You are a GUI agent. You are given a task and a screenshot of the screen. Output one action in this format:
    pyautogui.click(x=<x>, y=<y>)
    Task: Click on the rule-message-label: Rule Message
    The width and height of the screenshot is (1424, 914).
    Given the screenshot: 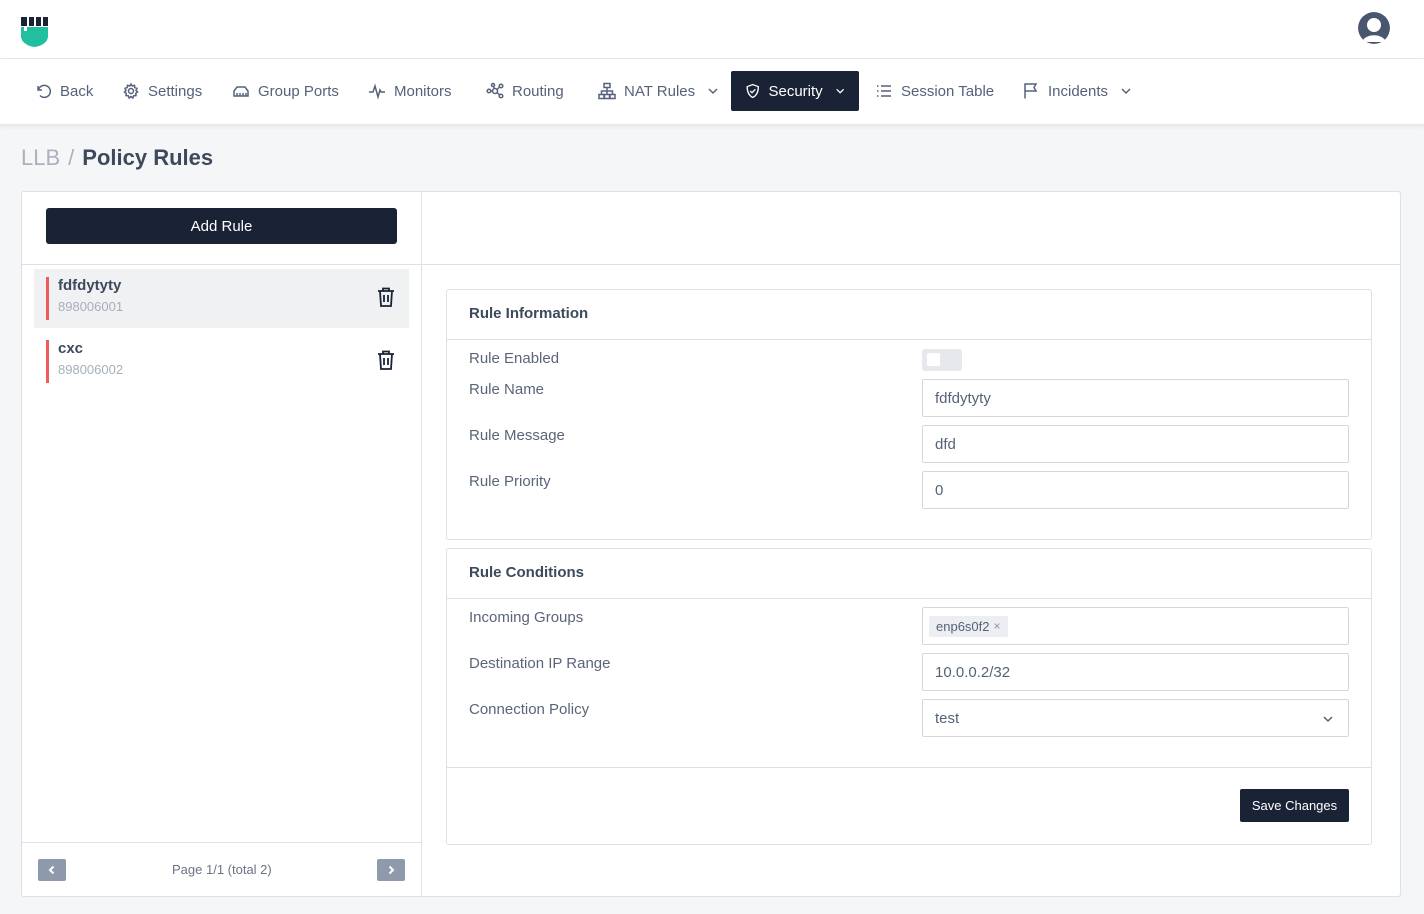 What is the action you would take?
    pyautogui.click(x=517, y=435)
    